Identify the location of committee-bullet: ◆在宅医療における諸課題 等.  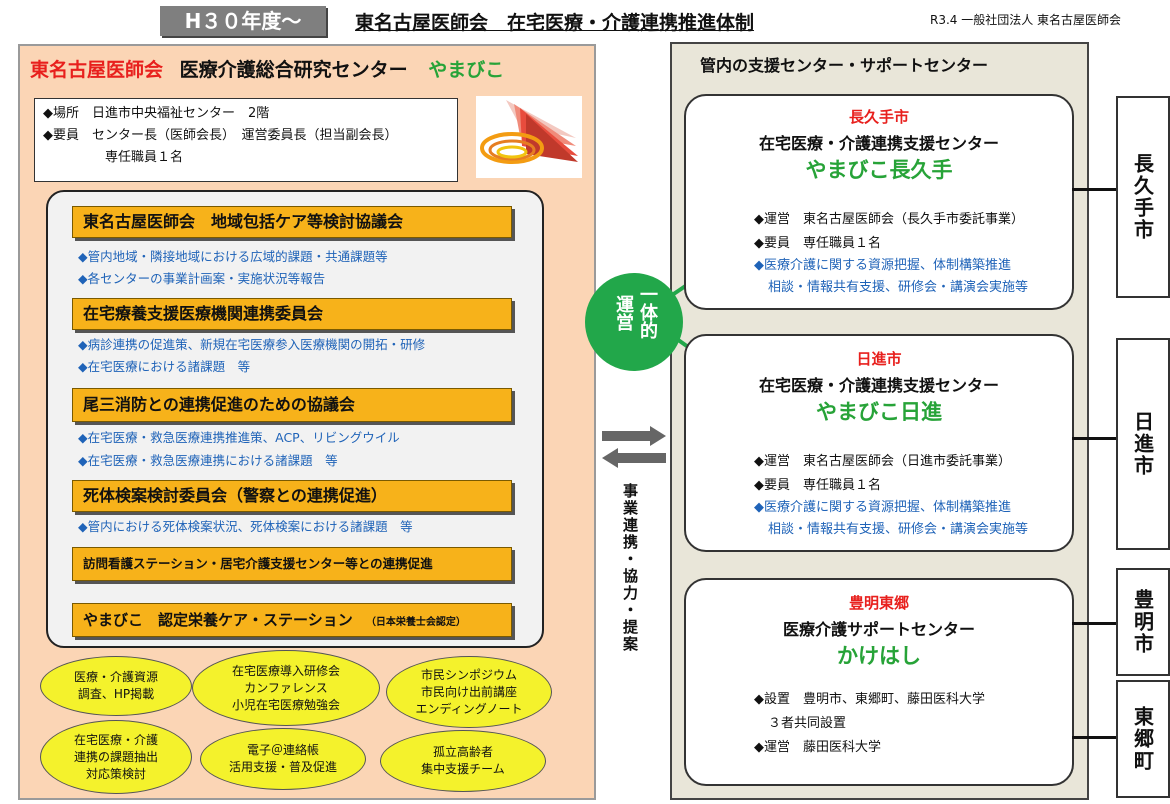
(164, 366).